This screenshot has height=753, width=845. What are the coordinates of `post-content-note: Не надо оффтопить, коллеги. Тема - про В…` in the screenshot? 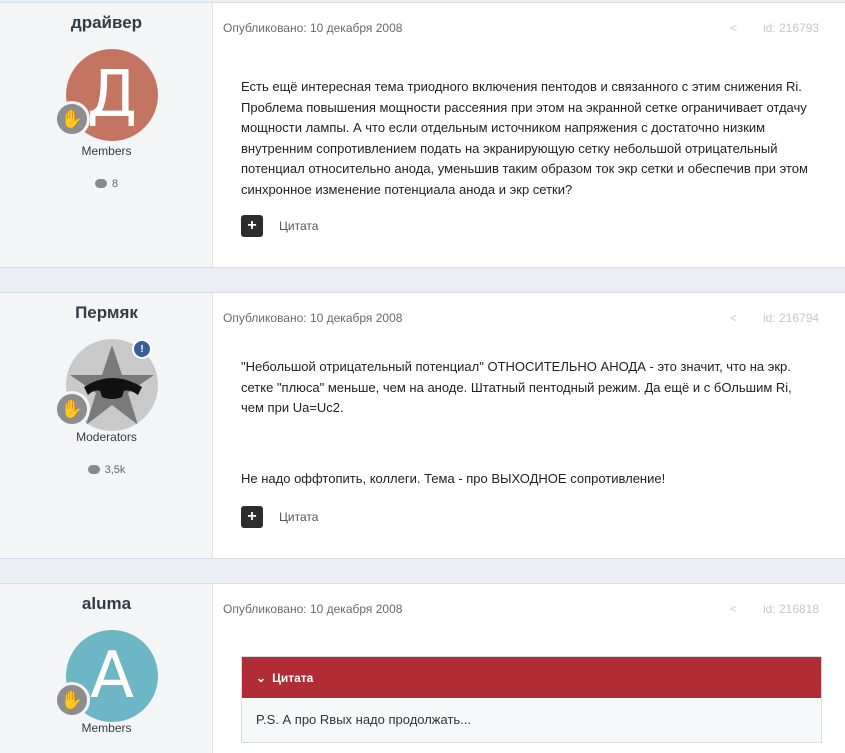 It's located at (453, 478).